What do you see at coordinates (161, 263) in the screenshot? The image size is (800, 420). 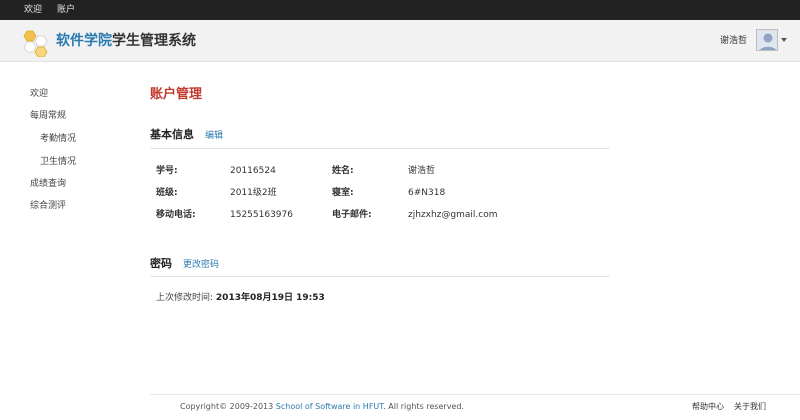 I see `password-heading: 密码` at bounding box center [161, 263].